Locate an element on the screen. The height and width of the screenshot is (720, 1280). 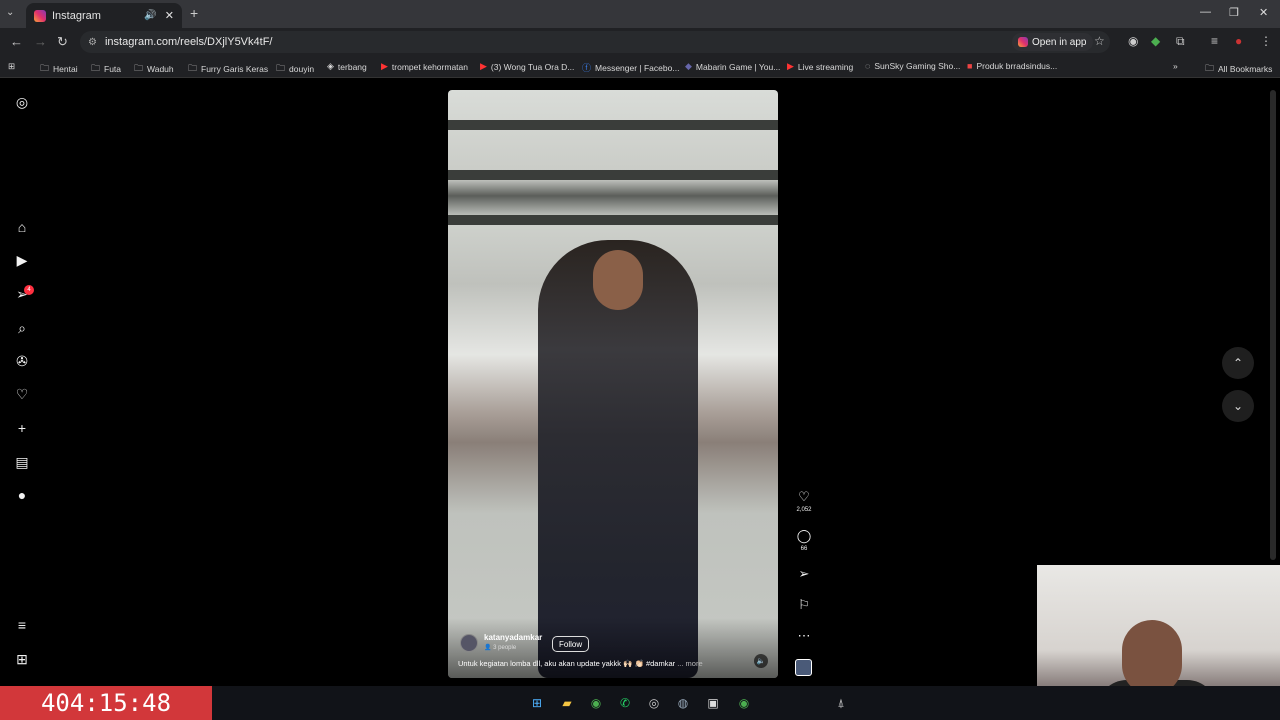
site-icon: ◆ is located at coordinates (688, 66).